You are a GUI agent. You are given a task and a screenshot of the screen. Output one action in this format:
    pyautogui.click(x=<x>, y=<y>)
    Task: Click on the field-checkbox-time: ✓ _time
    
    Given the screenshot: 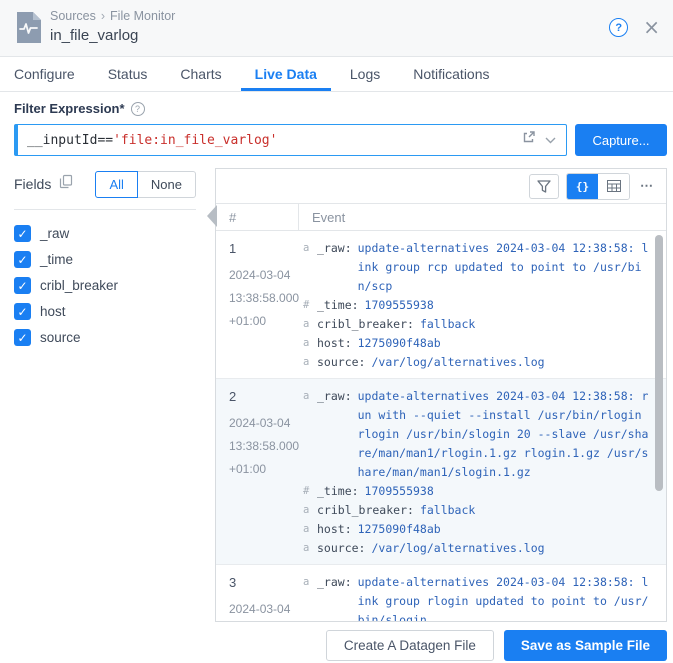 What is the action you would take?
    pyautogui.click(x=105, y=259)
    